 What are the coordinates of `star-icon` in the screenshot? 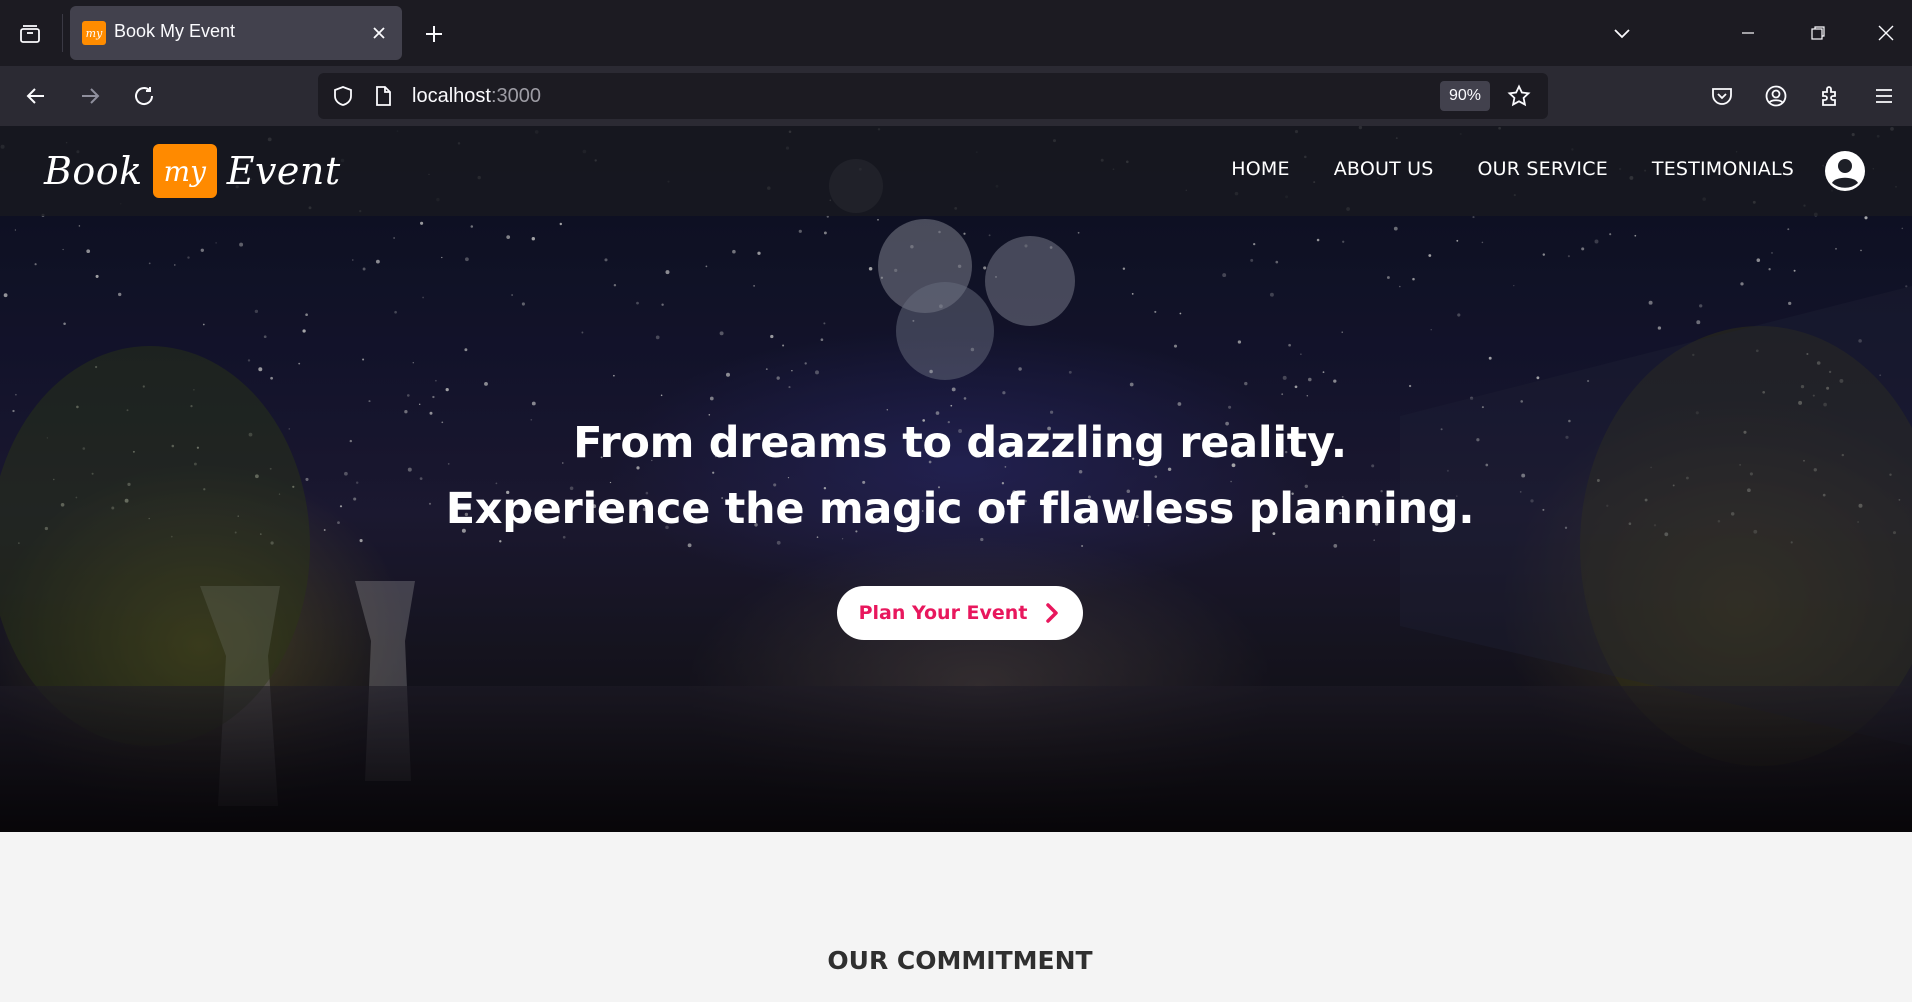 It's located at (1519, 96).